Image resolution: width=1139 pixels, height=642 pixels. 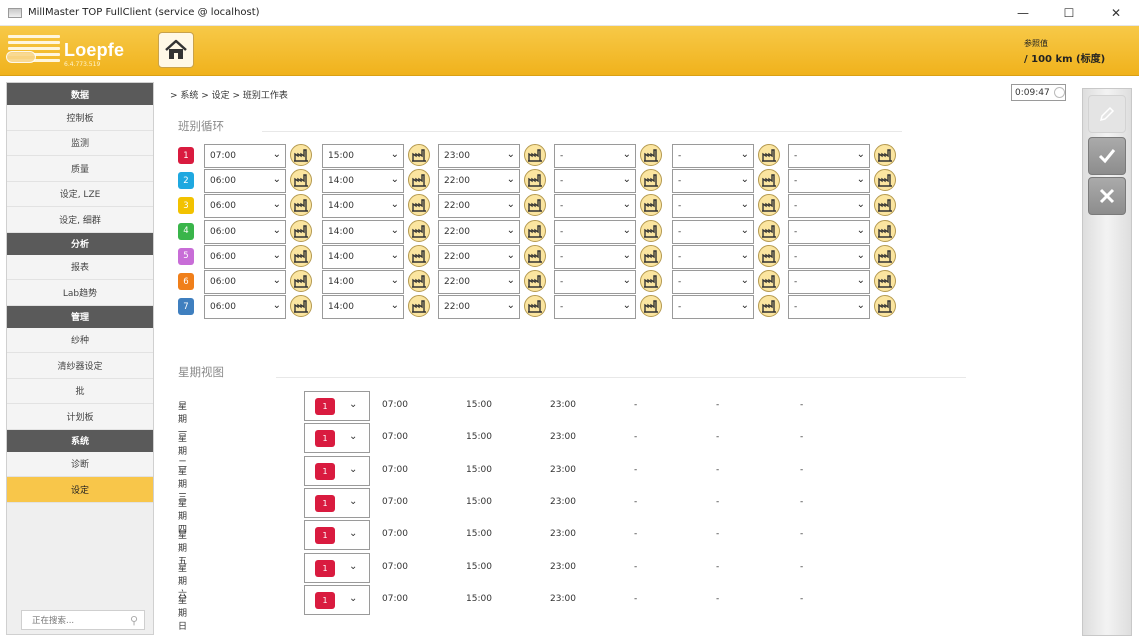 What do you see at coordinates (80, 267) in the screenshot?
I see `sidebar-item: 报表` at bounding box center [80, 267].